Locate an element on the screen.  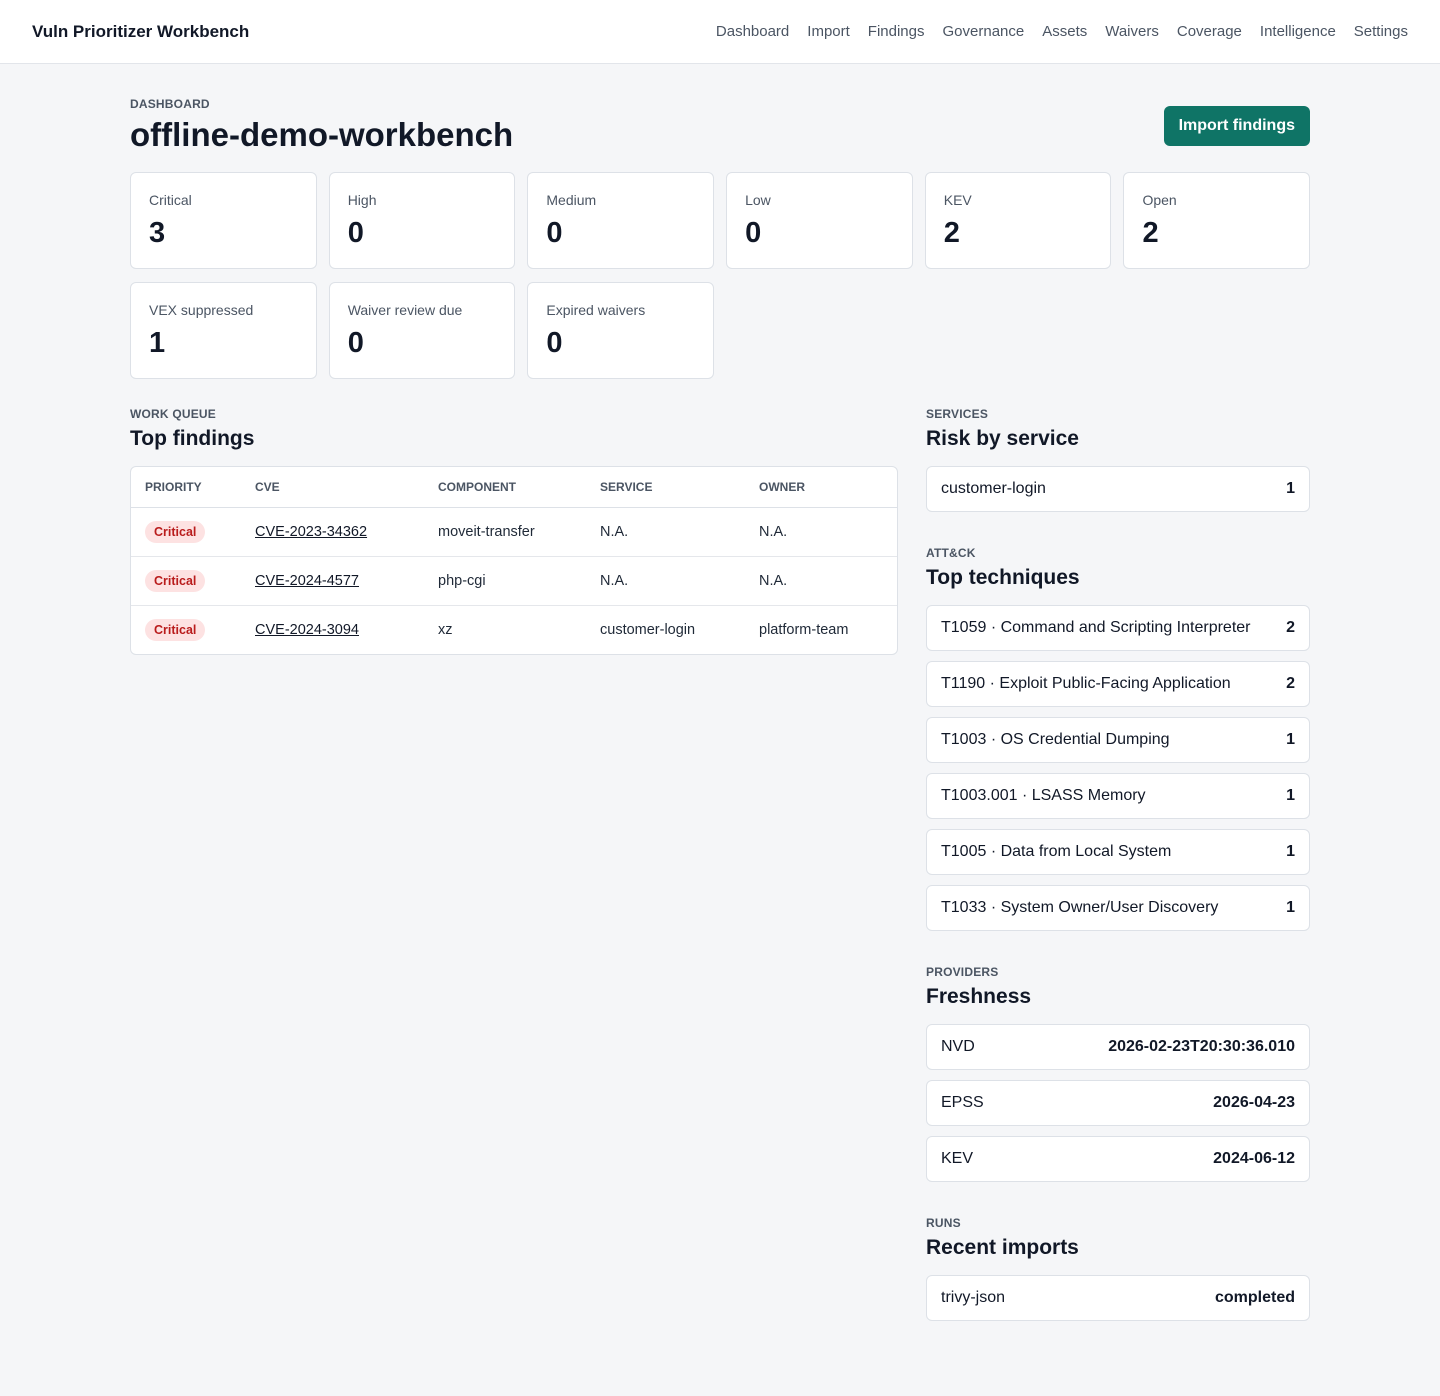
component-cell: moveit-transfer is located at coordinates (505, 532).